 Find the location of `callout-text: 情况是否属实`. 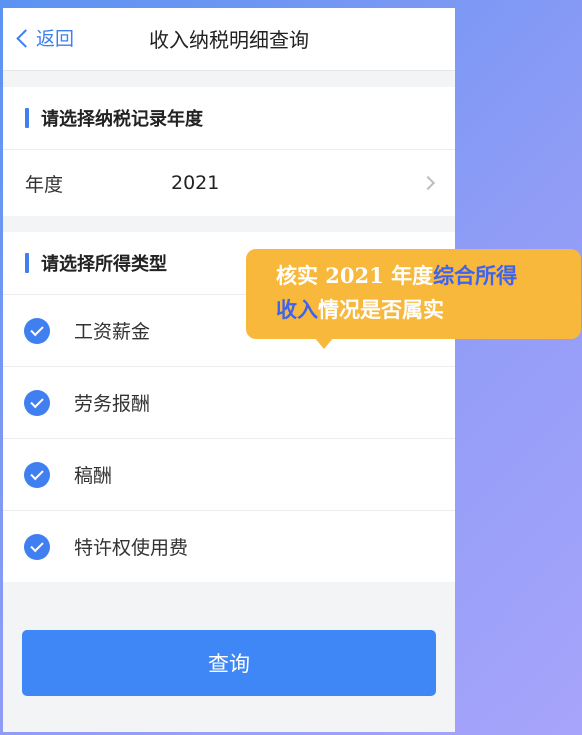

callout-text: 情况是否属实 is located at coordinates (381, 309).